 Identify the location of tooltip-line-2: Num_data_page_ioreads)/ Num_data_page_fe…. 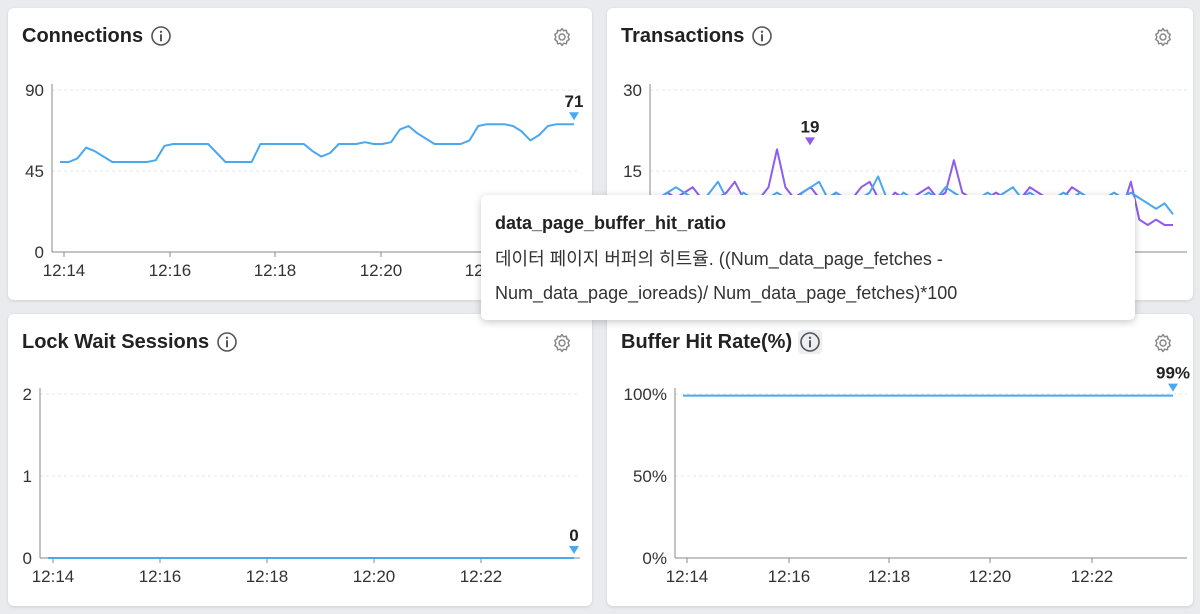
(726, 293).